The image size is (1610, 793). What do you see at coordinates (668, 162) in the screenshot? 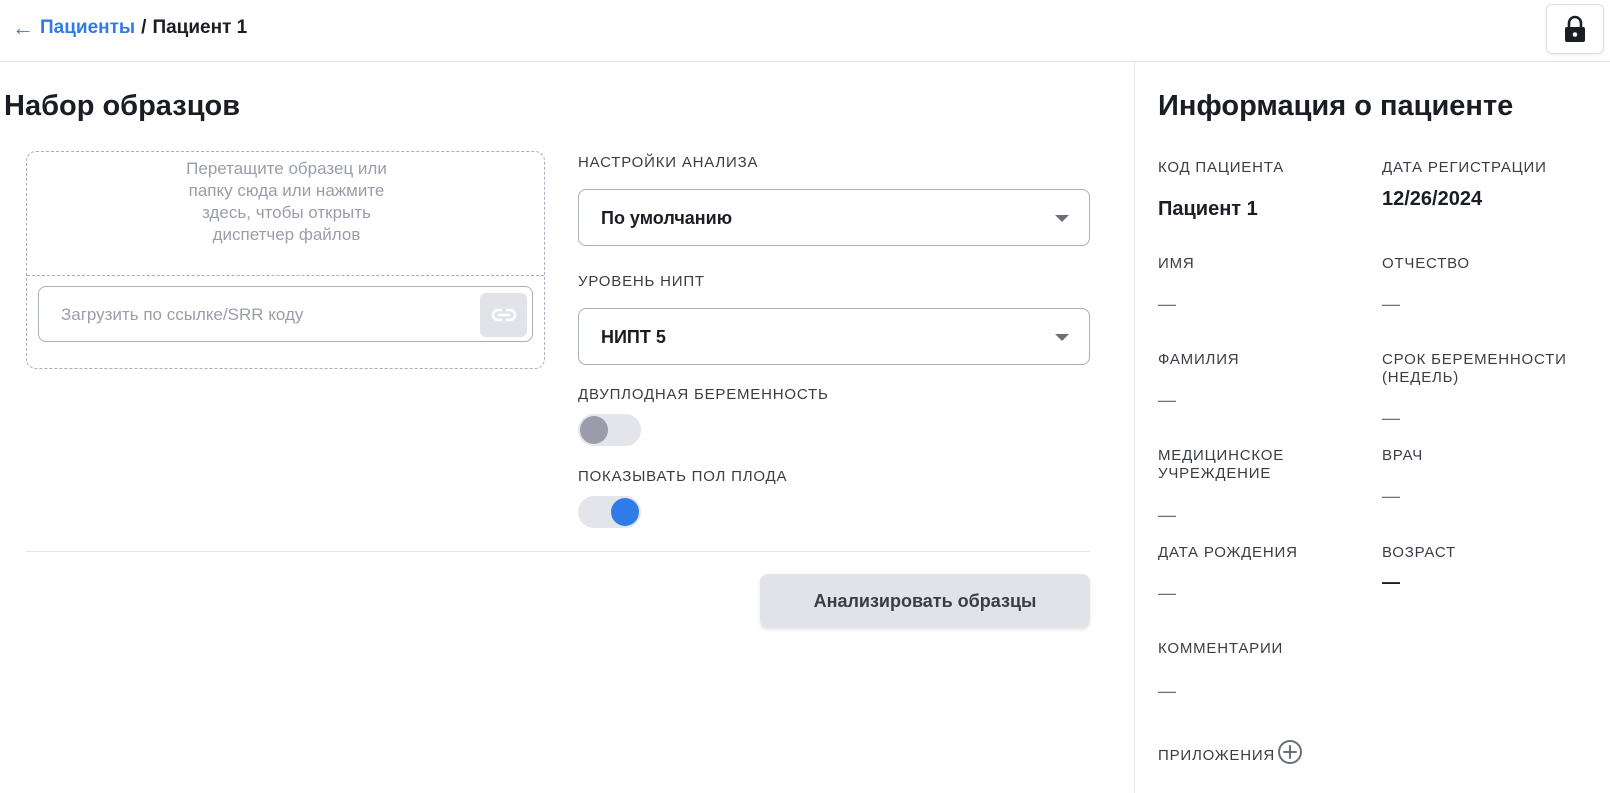
I see `analysis-settings-label: Настройки анализа` at bounding box center [668, 162].